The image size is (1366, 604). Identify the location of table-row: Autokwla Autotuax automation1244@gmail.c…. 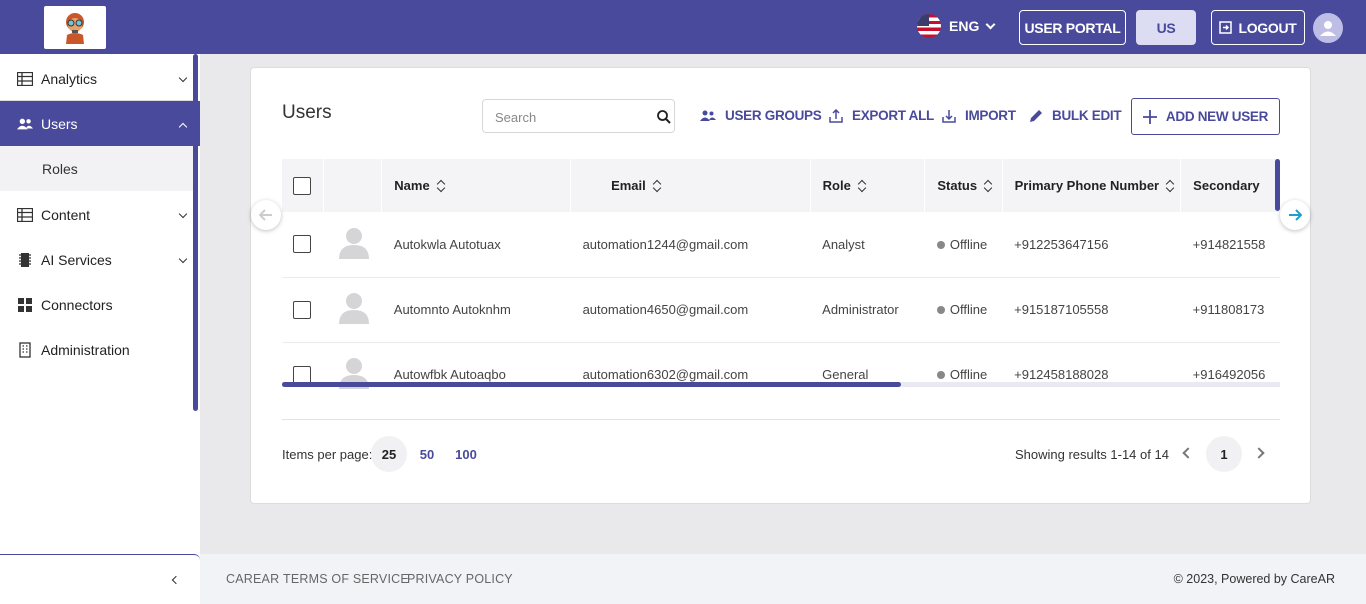
(781, 245).